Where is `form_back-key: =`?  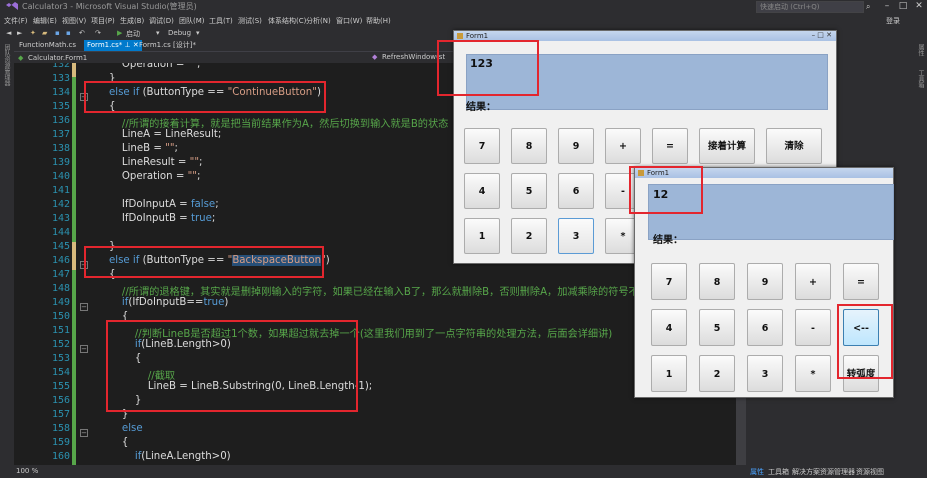
form_back-key: = is located at coordinates (670, 146).